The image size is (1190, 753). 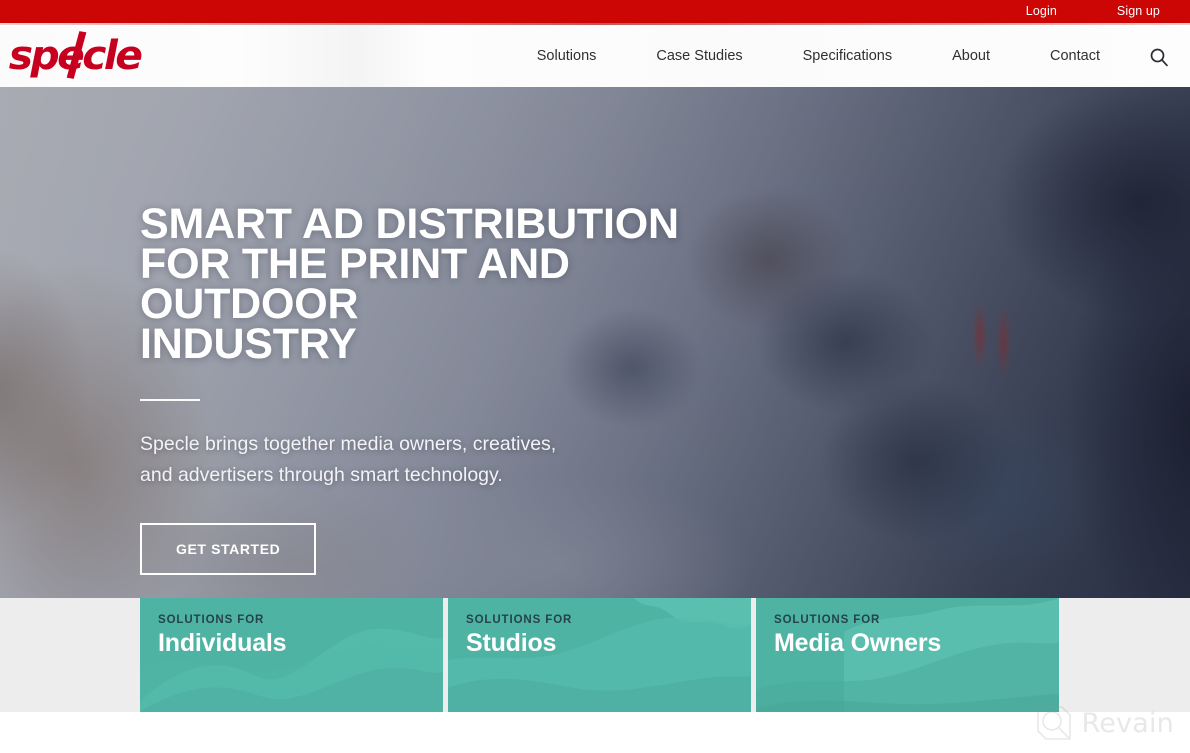 I want to click on solutions-card-studios: SOLUTIONS FOR Studios, so click(x=599, y=655).